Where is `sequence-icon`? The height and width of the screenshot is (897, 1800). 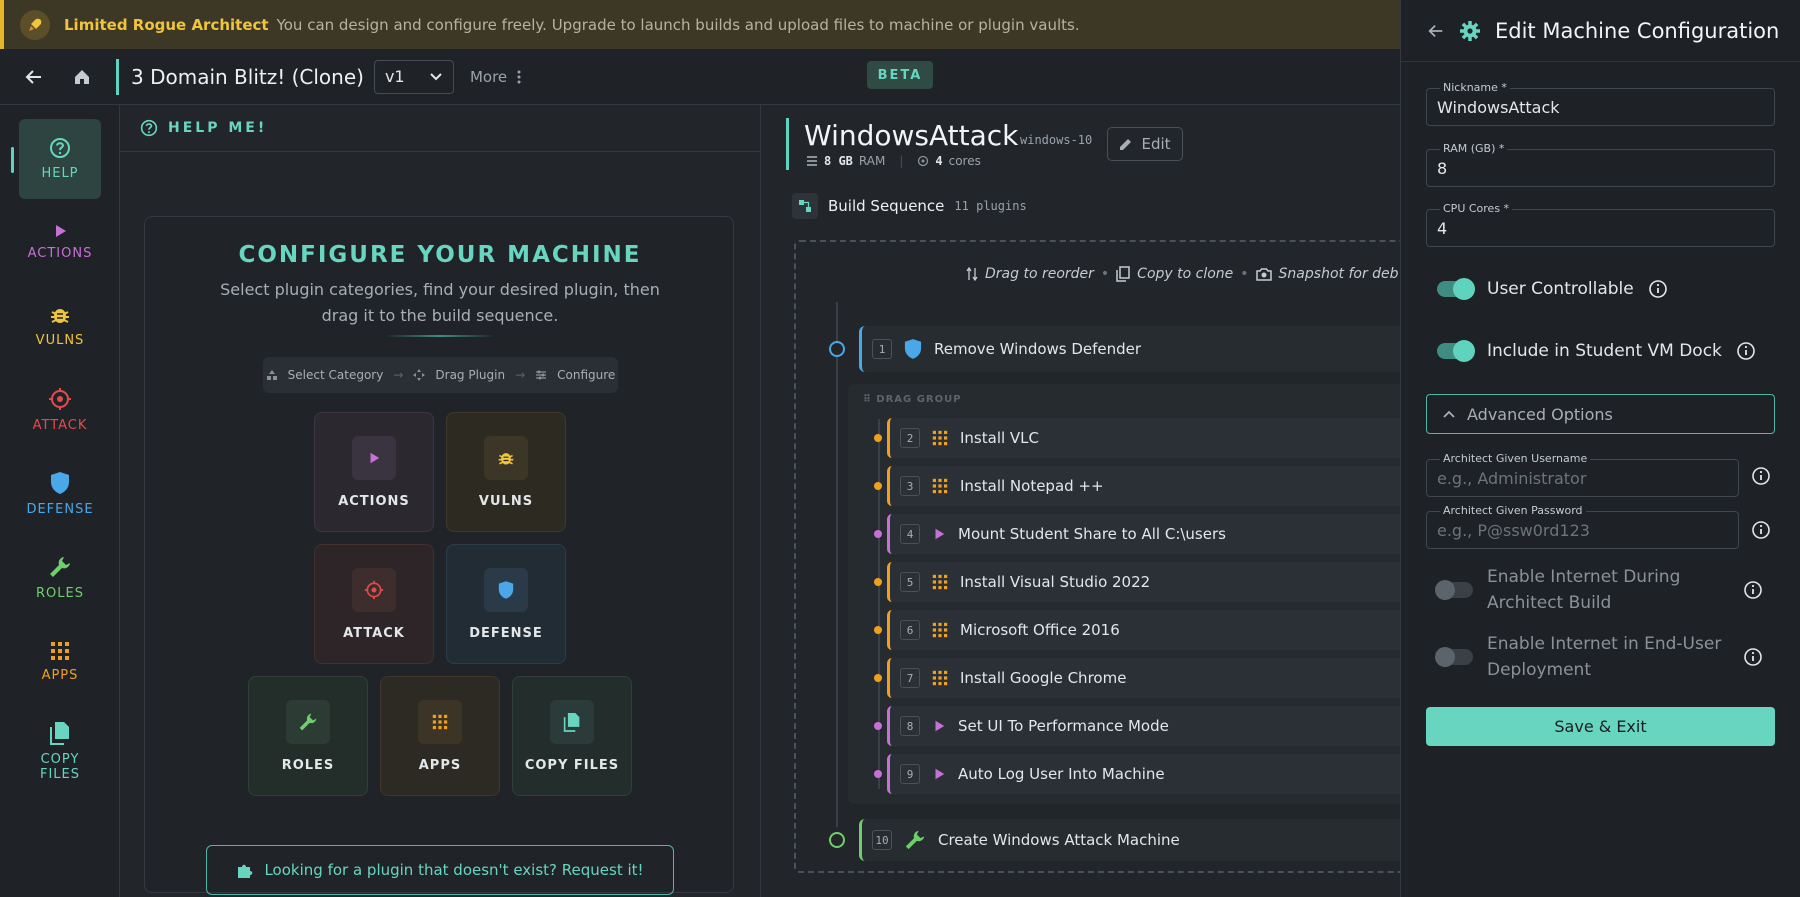 sequence-icon is located at coordinates (805, 206).